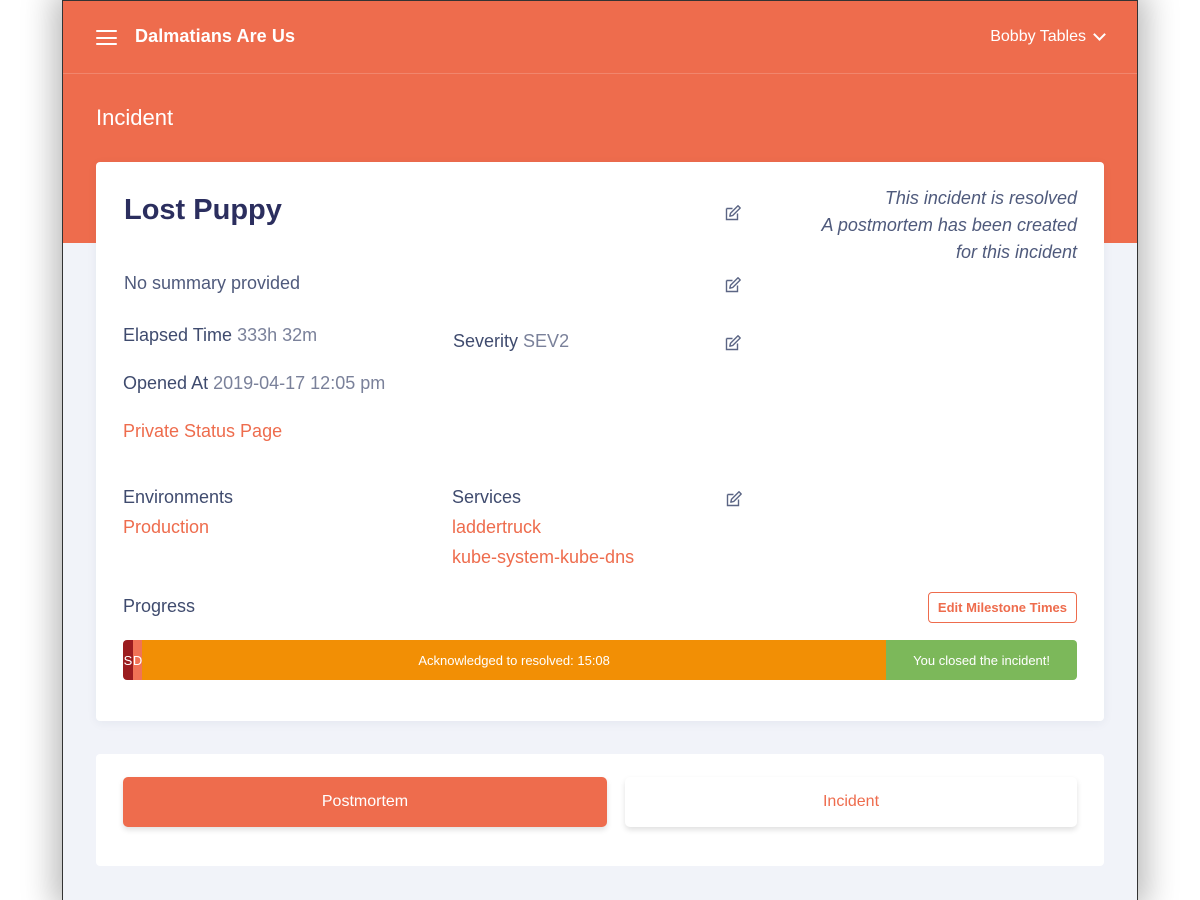 This screenshot has height=900, width=1200. Describe the element at coordinates (496, 527) in the screenshot. I see `service-link: laddertruck` at that location.